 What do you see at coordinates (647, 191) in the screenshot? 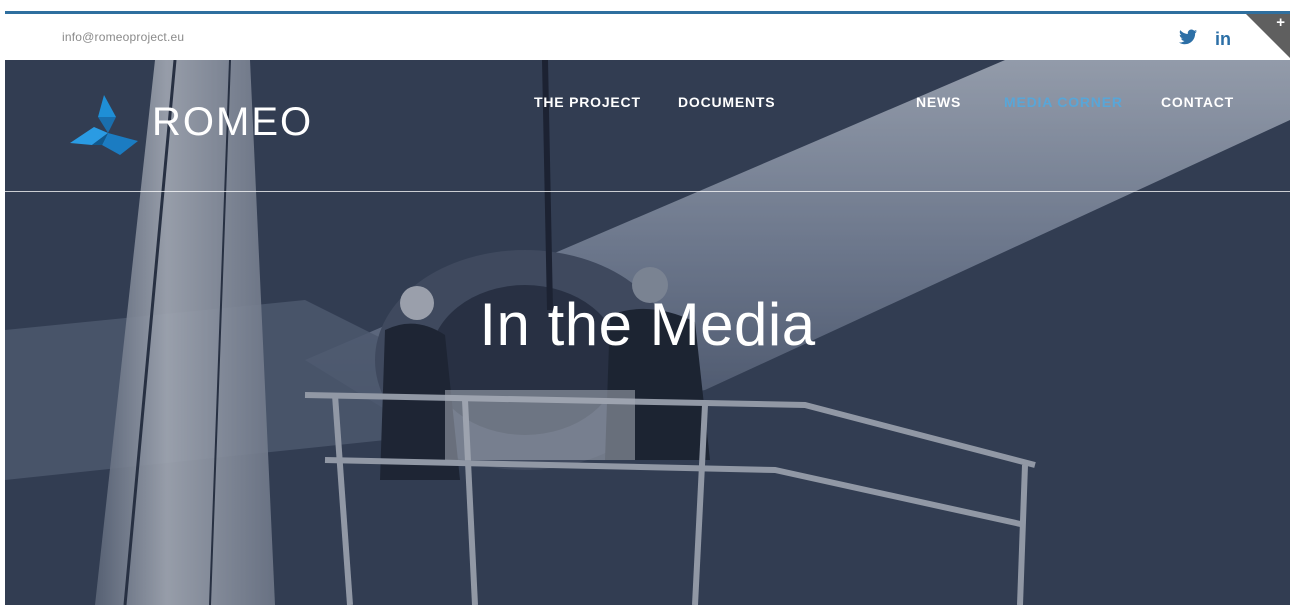
I see `nav-divider` at bounding box center [647, 191].